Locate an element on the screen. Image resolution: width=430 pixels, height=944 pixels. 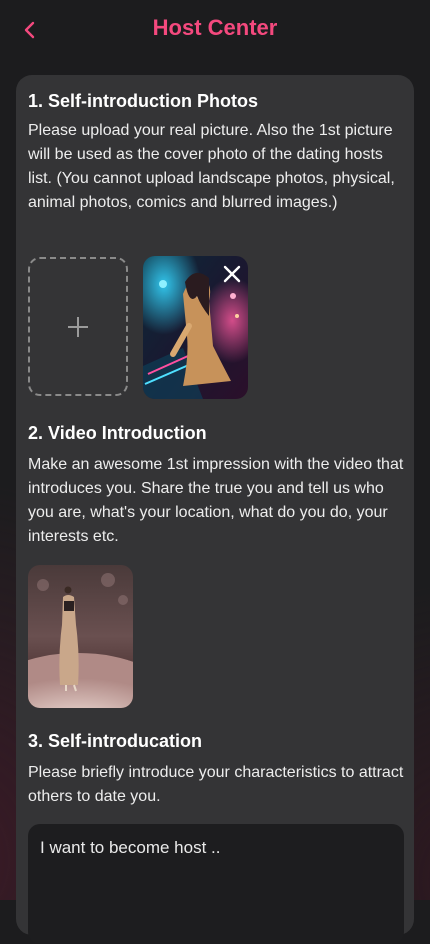
plus-icon is located at coordinates (78, 326).